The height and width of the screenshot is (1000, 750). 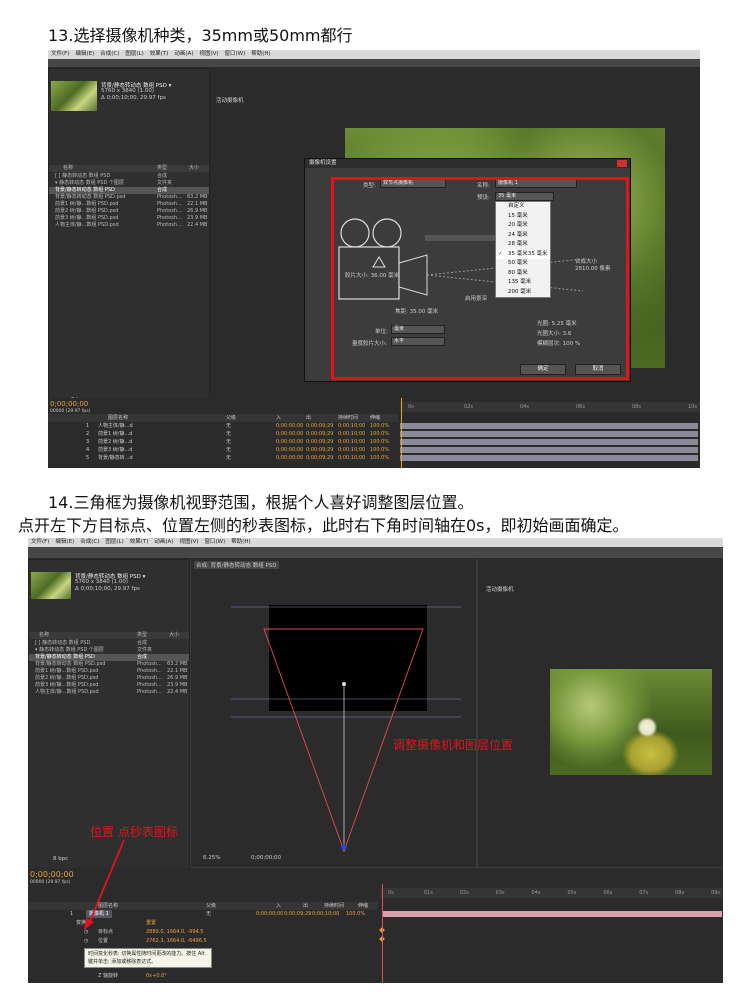 What do you see at coordinates (380, 426) in the screenshot?
I see `layer-stretch: 100.0%` at bounding box center [380, 426].